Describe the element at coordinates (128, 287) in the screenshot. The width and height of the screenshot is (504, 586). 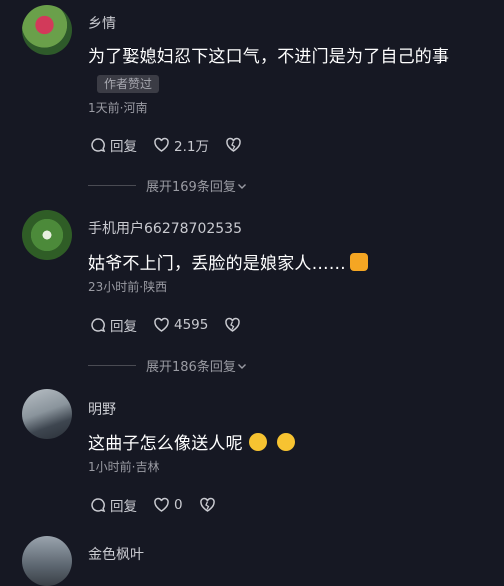
I see `comment-meta: 23小时前·陕西` at that location.